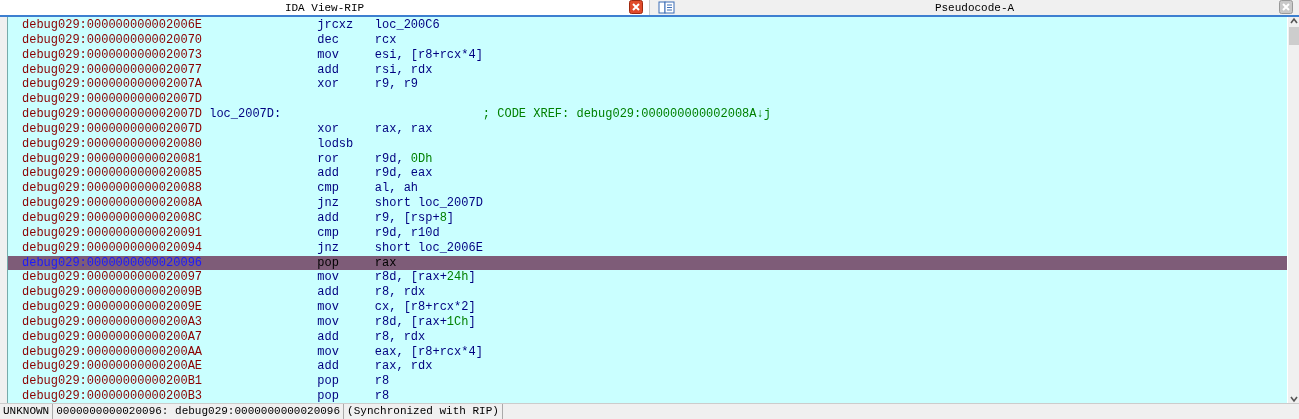  What do you see at coordinates (324, 7) in the screenshot?
I see `tab: IDA View-RIP` at bounding box center [324, 7].